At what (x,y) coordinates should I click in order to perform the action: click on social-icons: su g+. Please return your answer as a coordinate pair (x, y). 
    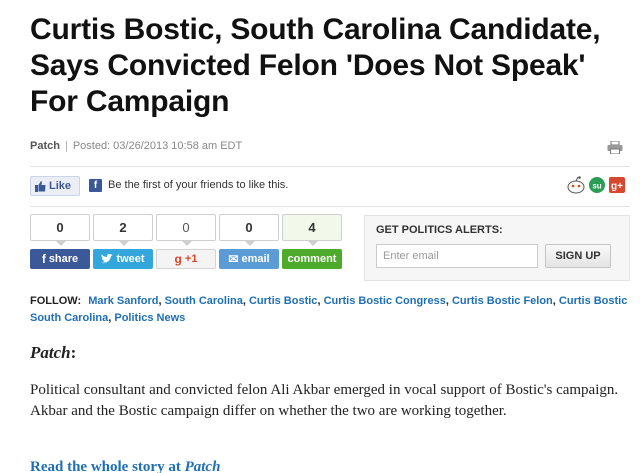
    Looking at the image, I should click on (596, 185).